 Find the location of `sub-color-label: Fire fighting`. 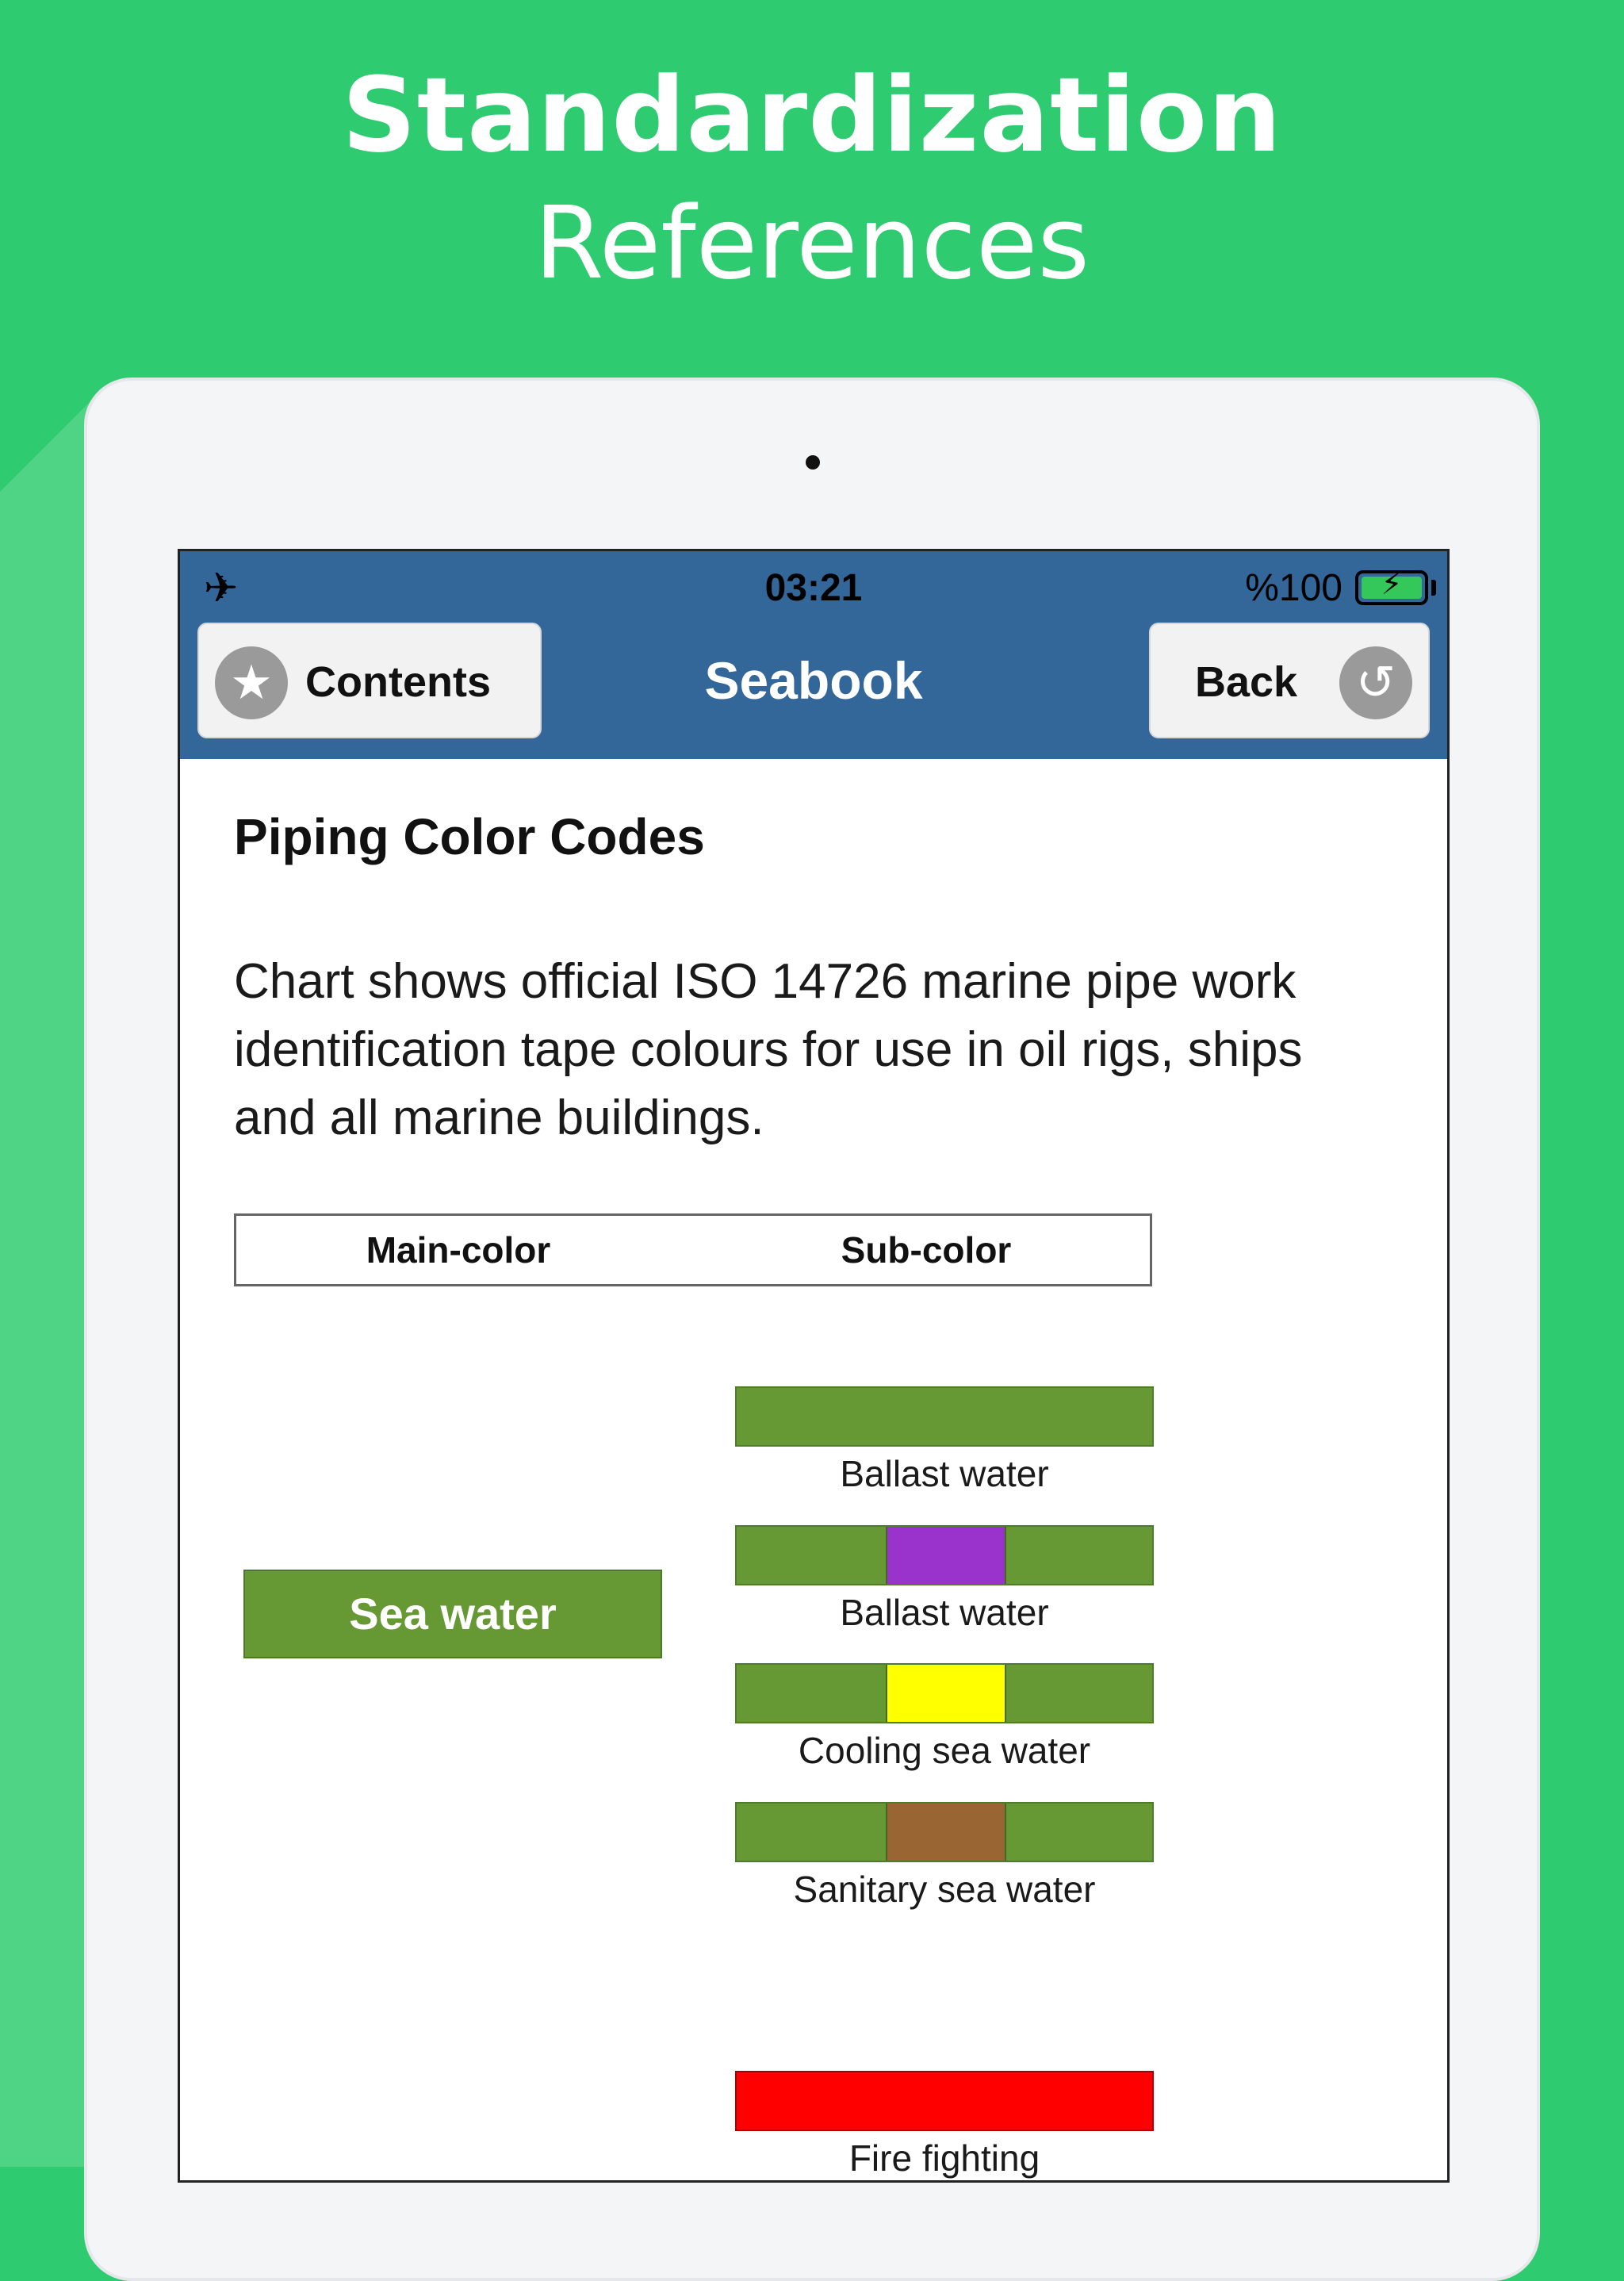

sub-color-label: Fire fighting is located at coordinates (944, 2158).